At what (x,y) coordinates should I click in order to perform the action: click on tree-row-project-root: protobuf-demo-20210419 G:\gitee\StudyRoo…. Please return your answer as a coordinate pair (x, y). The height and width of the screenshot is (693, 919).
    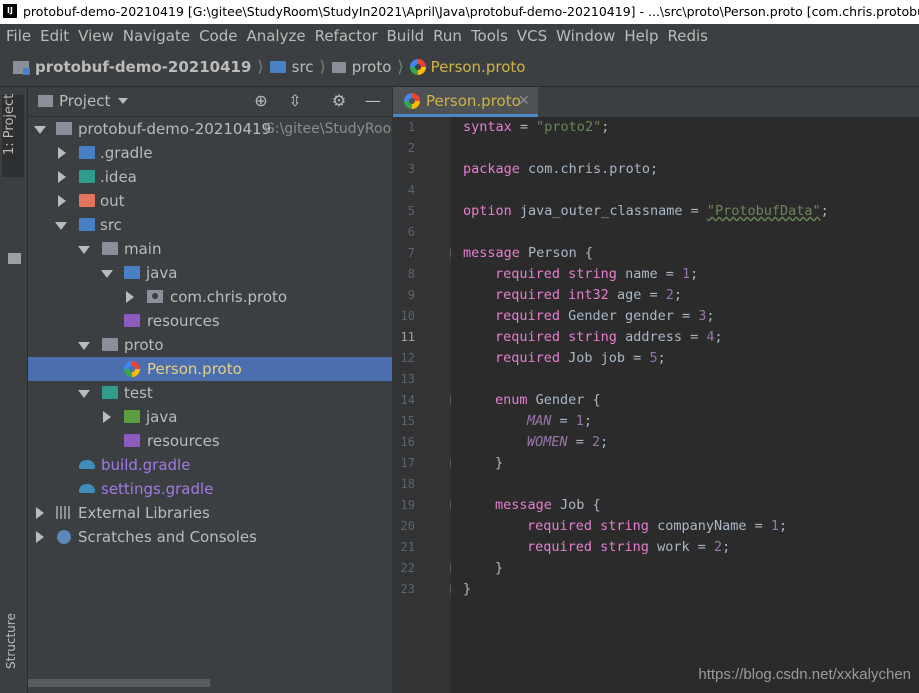
    Looking at the image, I should click on (216, 129).